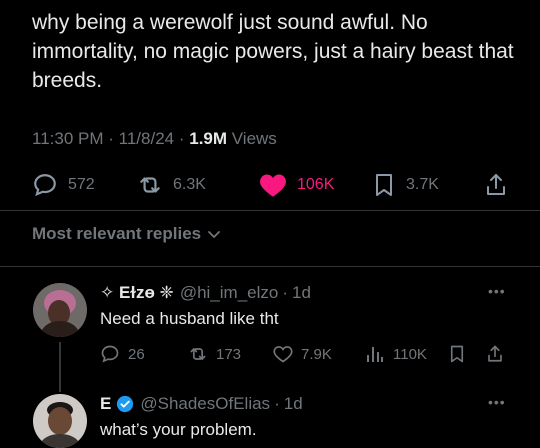 Image resolution: width=540 pixels, height=448 pixels. I want to click on reply-author-handle: @hi_im_elzo, so click(229, 293).